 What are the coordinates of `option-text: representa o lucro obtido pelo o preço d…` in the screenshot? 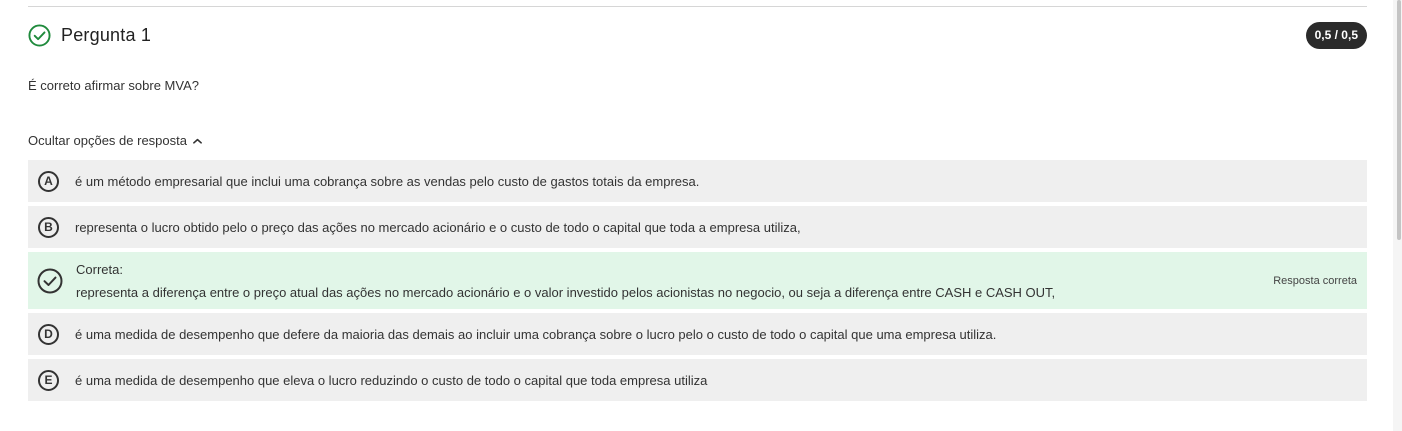 It's located at (438, 227).